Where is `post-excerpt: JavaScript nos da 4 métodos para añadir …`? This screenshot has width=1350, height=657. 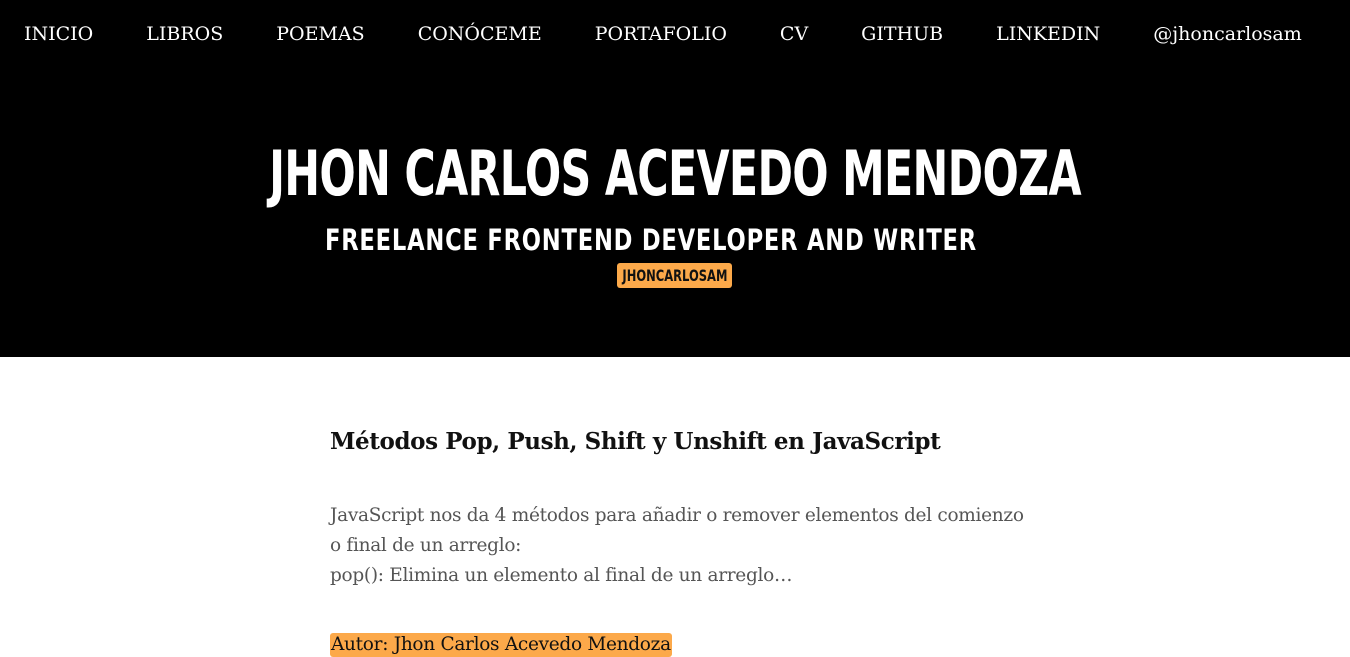
post-excerpt: JavaScript nos da 4 métodos para añadir … is located at coordinates (680, 546).